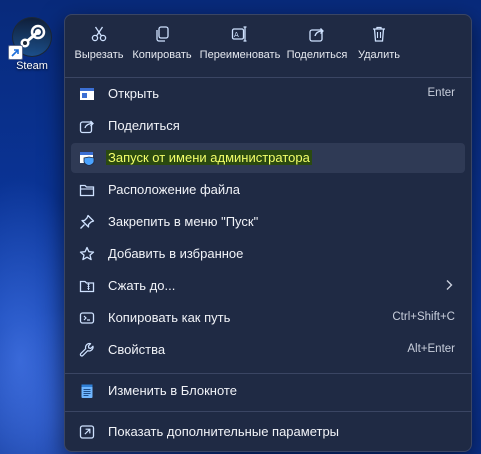 This screenshot has height=454, width=481. Describe the element at coordinates (176, 253) in the screenshot. I see `menu-item-label: Добавить в избранное` at that location.